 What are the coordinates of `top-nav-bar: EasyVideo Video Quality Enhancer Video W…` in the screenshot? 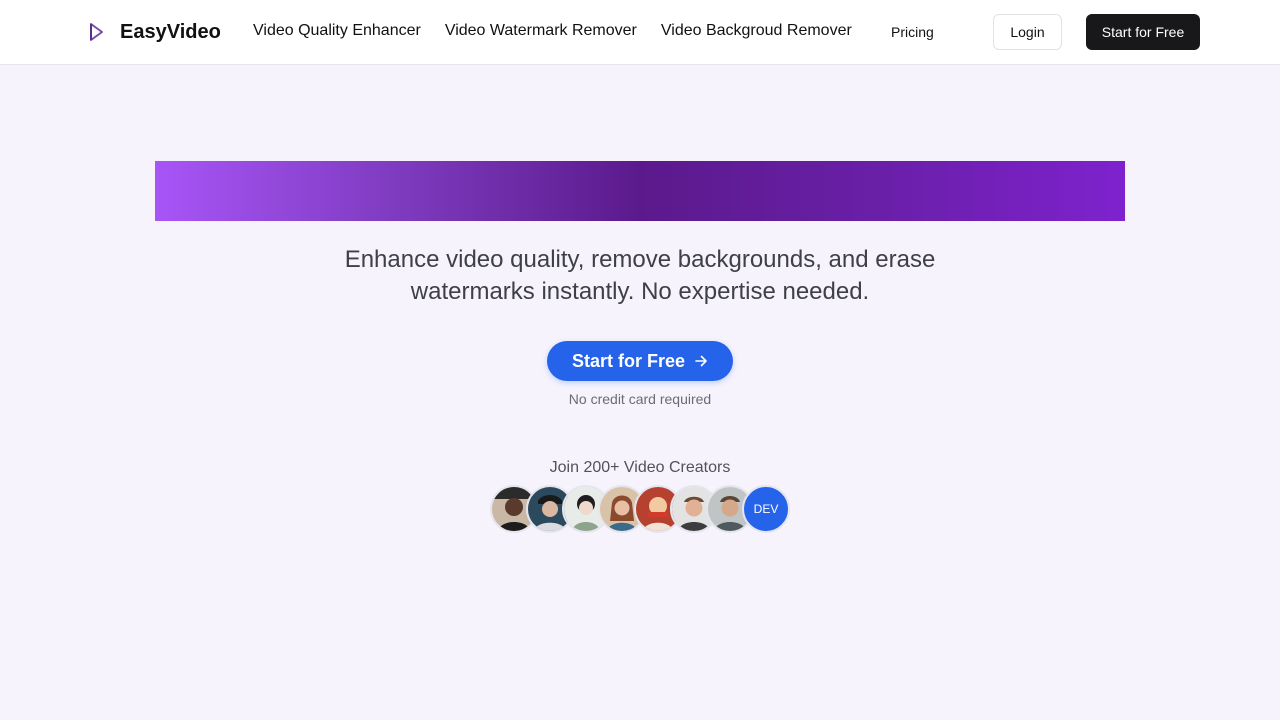 It's located at (640, 32).